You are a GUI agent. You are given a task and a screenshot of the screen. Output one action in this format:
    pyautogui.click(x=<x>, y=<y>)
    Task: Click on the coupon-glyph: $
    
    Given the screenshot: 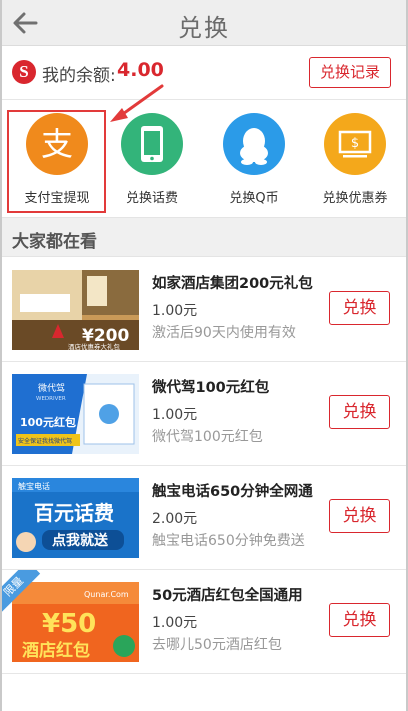 What is the action you would take?
    pyautogui.click(x=355, y=143)
    